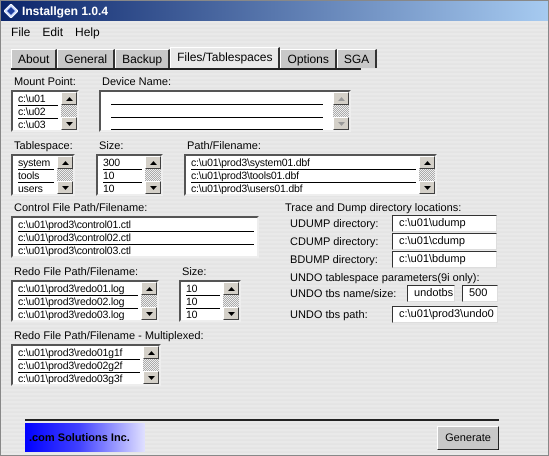 The height and width of the screenshot is (456, 549). I want to click on undo-size-field: 500, so click(480, 293).